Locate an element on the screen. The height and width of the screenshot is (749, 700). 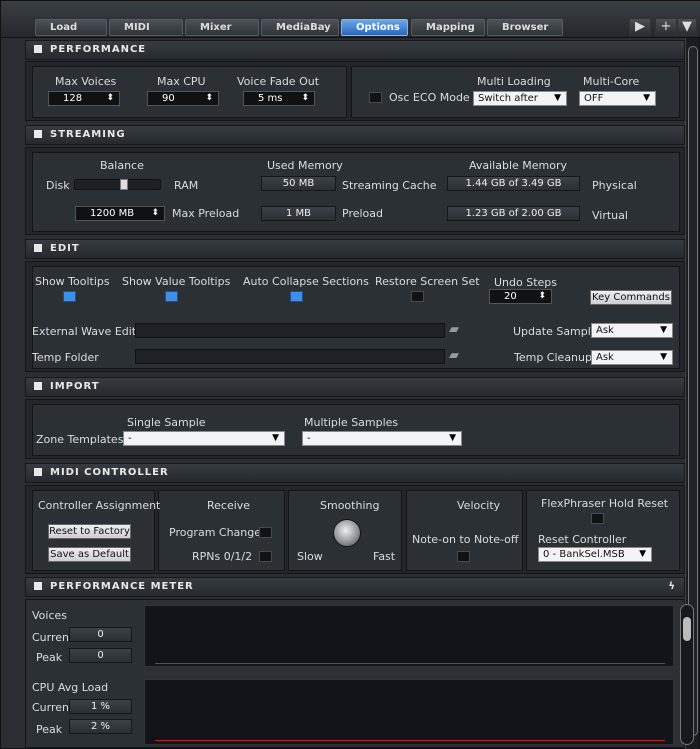
temp-cleanup-select: Ask ▼ is located at coordinates (632, 357).